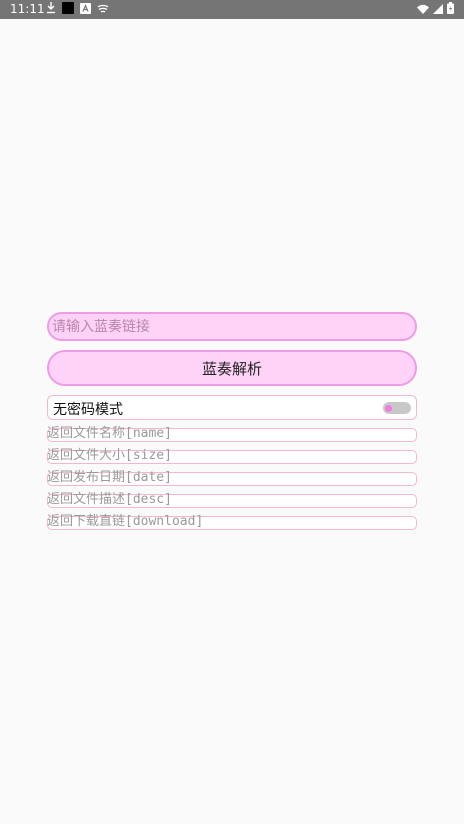 This screenshot has width=464, height=824. Describe the element at coordinates (109, 433) in the screenshot. I see `result-name-text: 返回文件名称[name]` at that location.